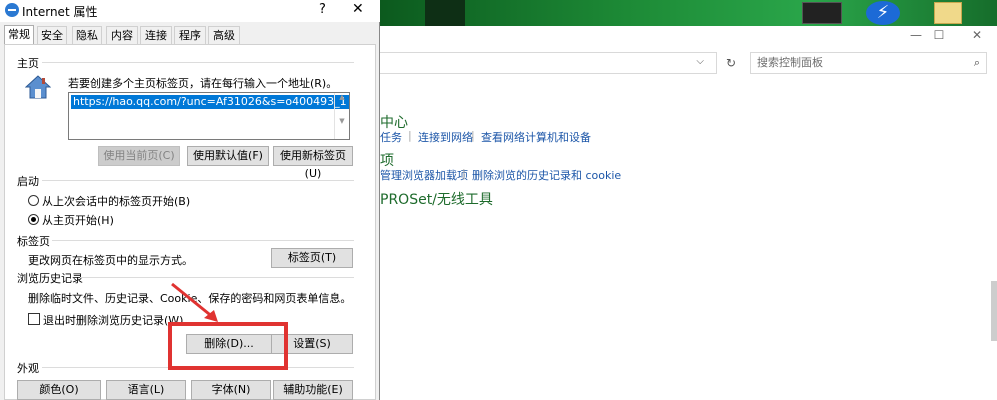 The height and width of the screenshot is (400, 997). I want to click on home-hint: 若要创建多个主页标签页，请在每行输入一个地址(R)。, so click(203, 83).